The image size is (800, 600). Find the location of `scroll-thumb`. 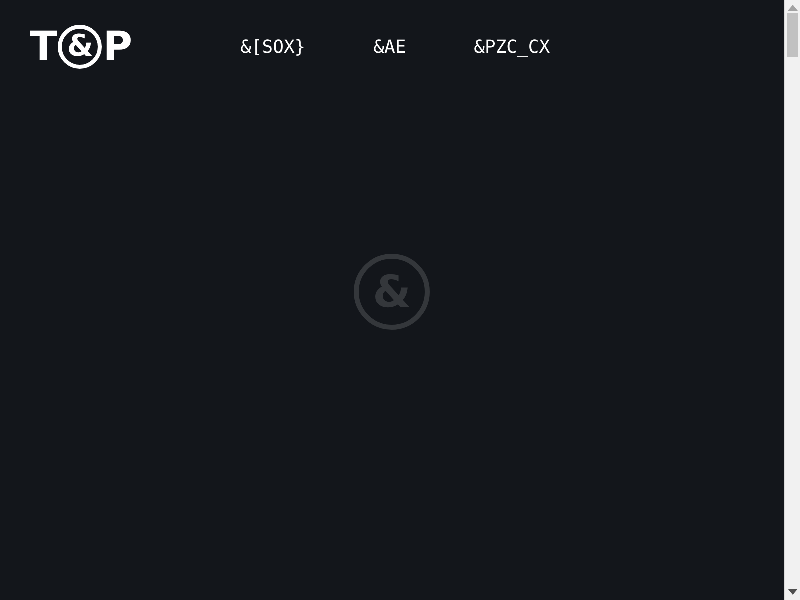

scroll-thumb is located at coordinates (792, 35).